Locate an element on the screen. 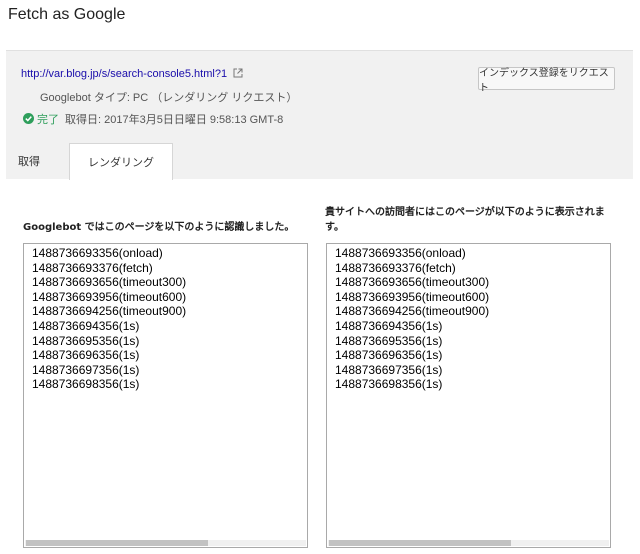 The image size is (640, 554). tab-rendering: レンダリング is located at coordinates (121, 161).